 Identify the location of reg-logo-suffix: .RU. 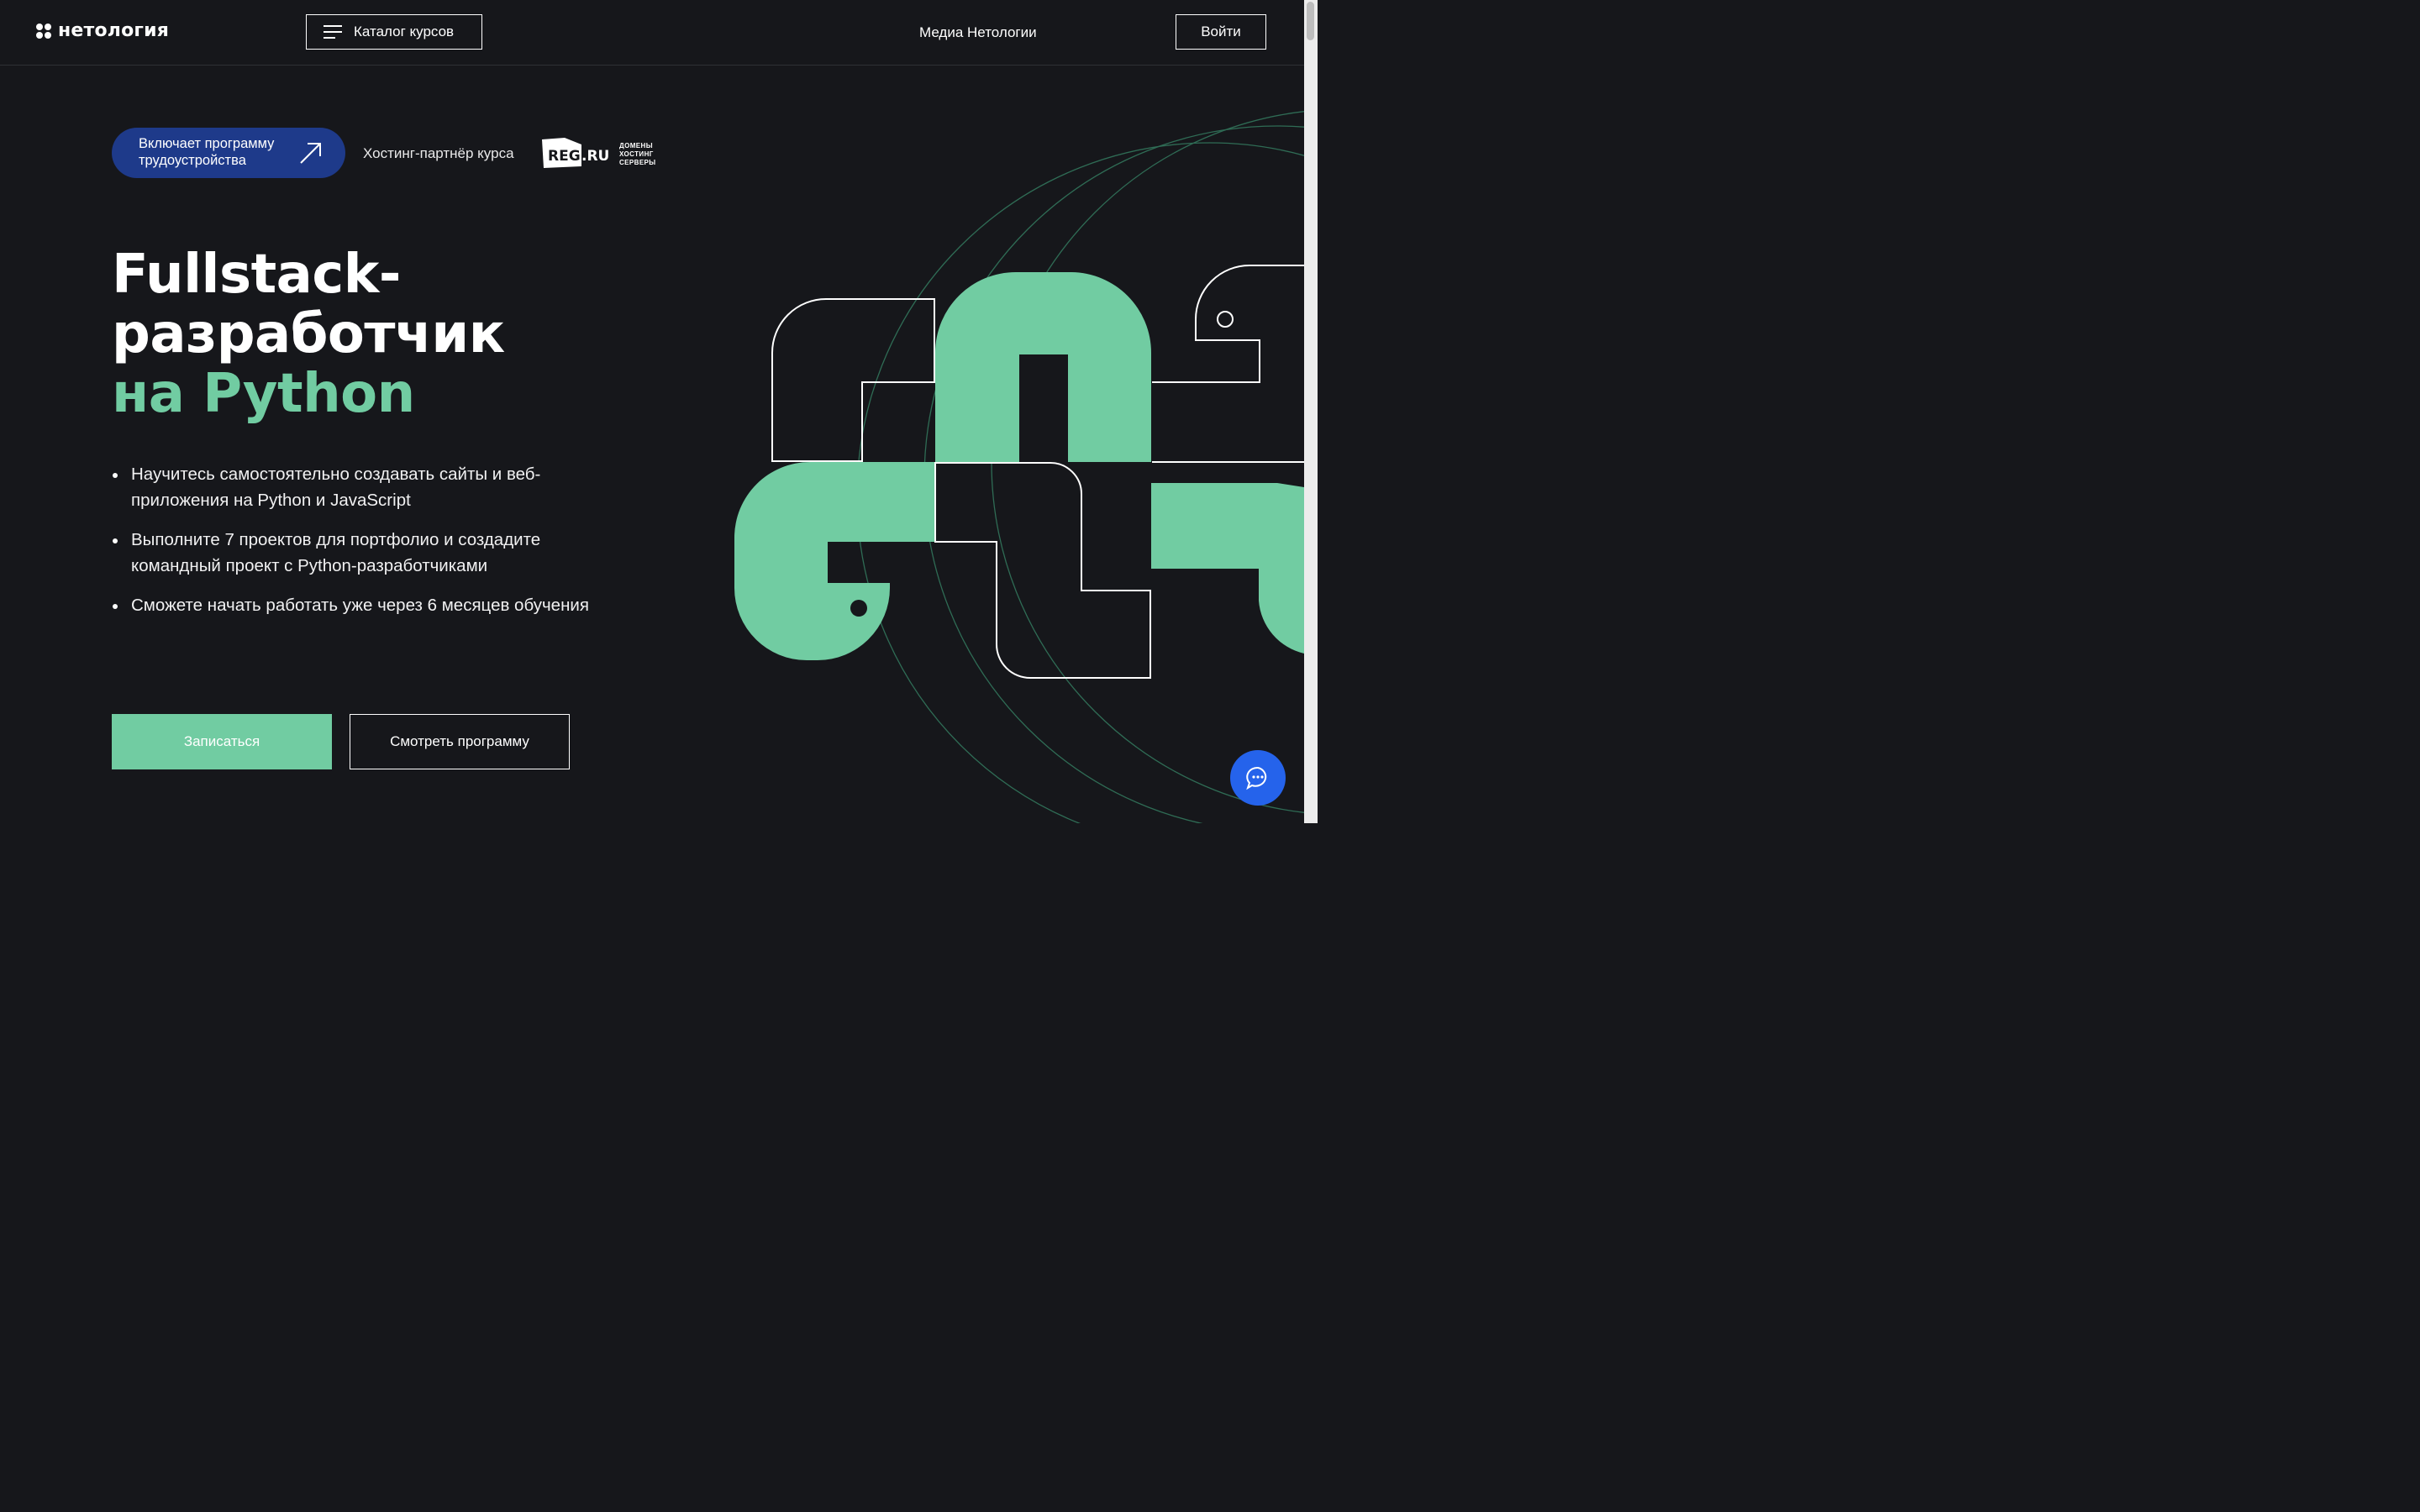
(595, 156).